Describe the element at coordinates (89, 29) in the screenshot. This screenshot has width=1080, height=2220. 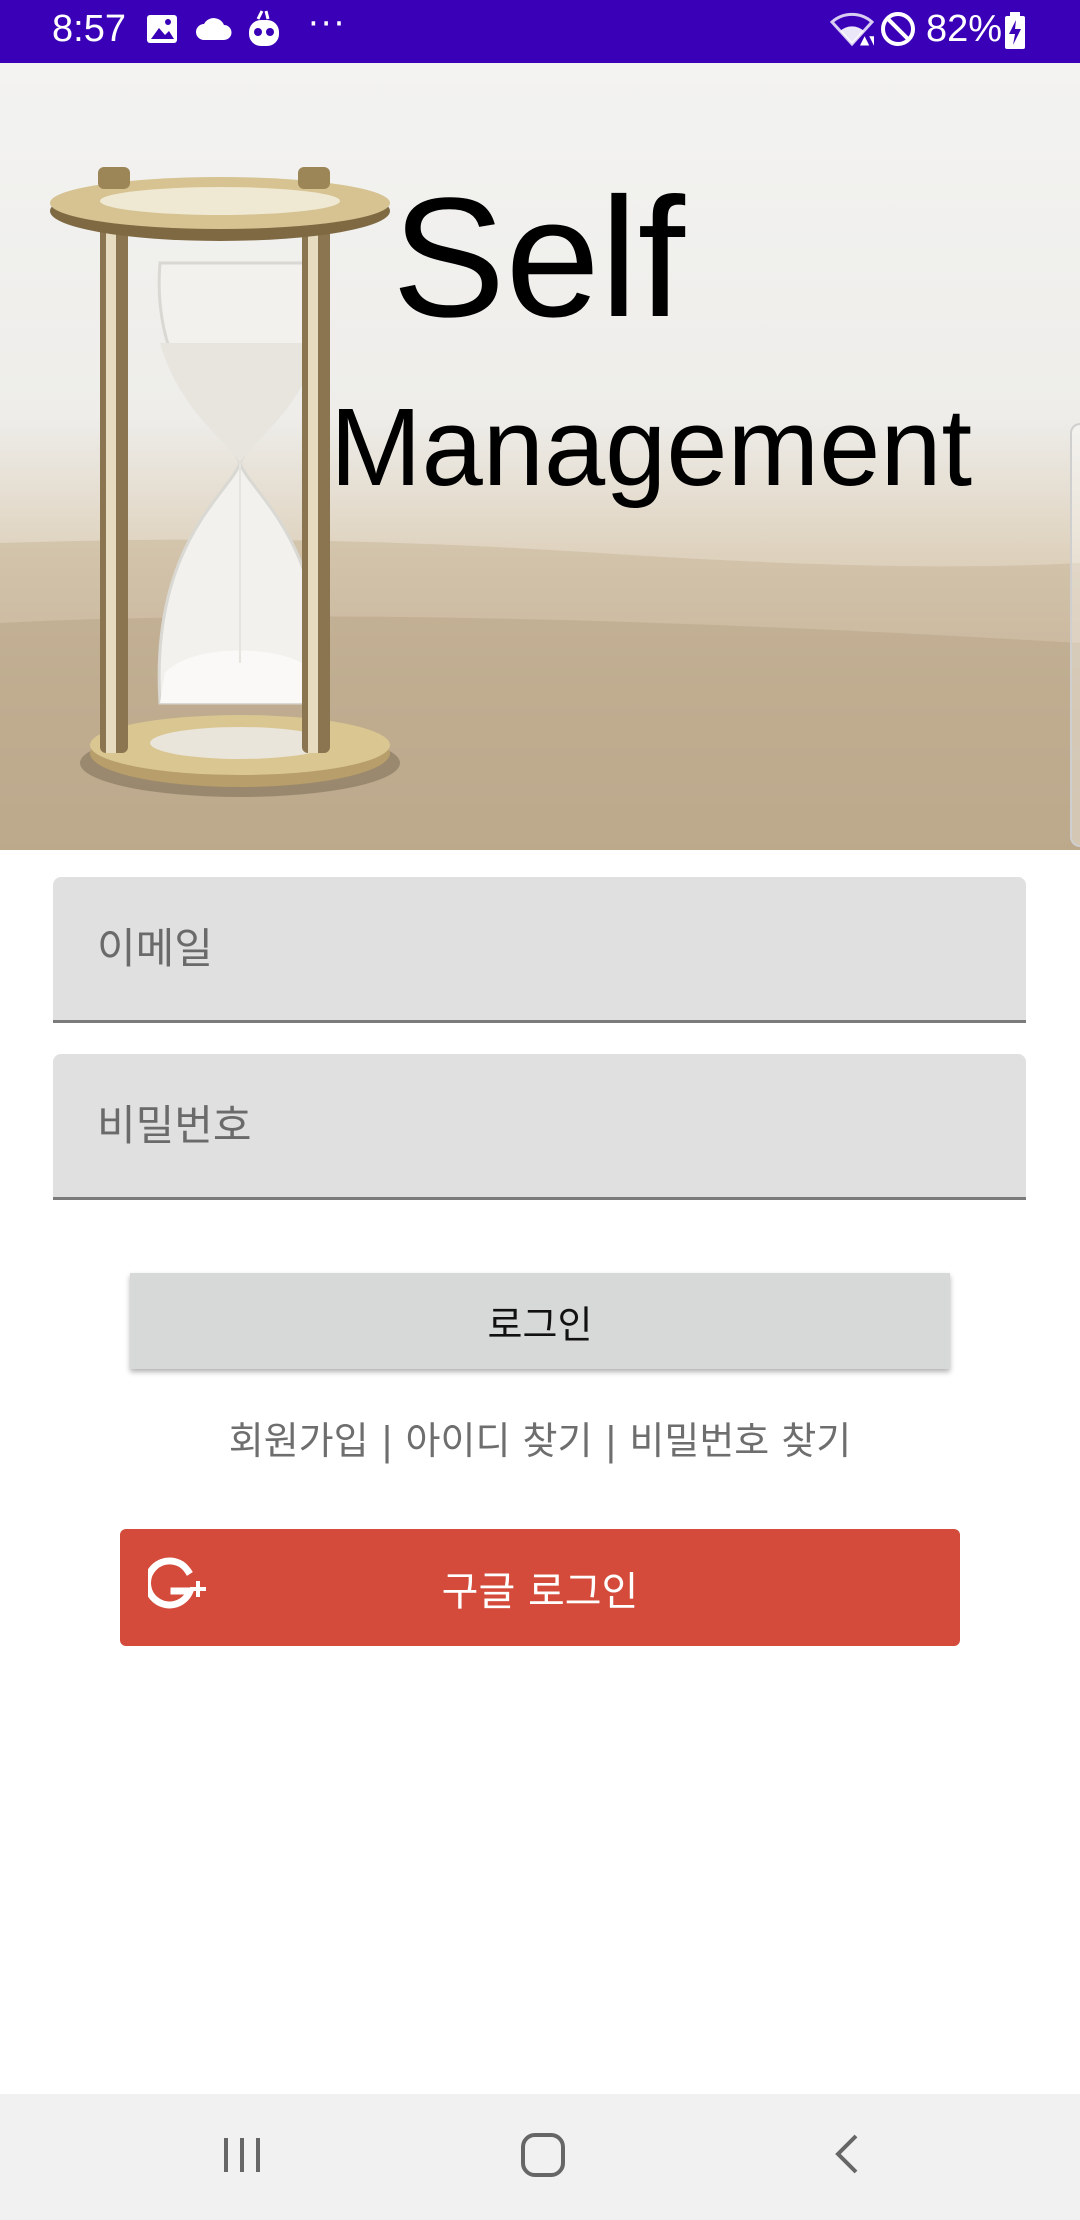
I see `status-time: 8:57` at that location.